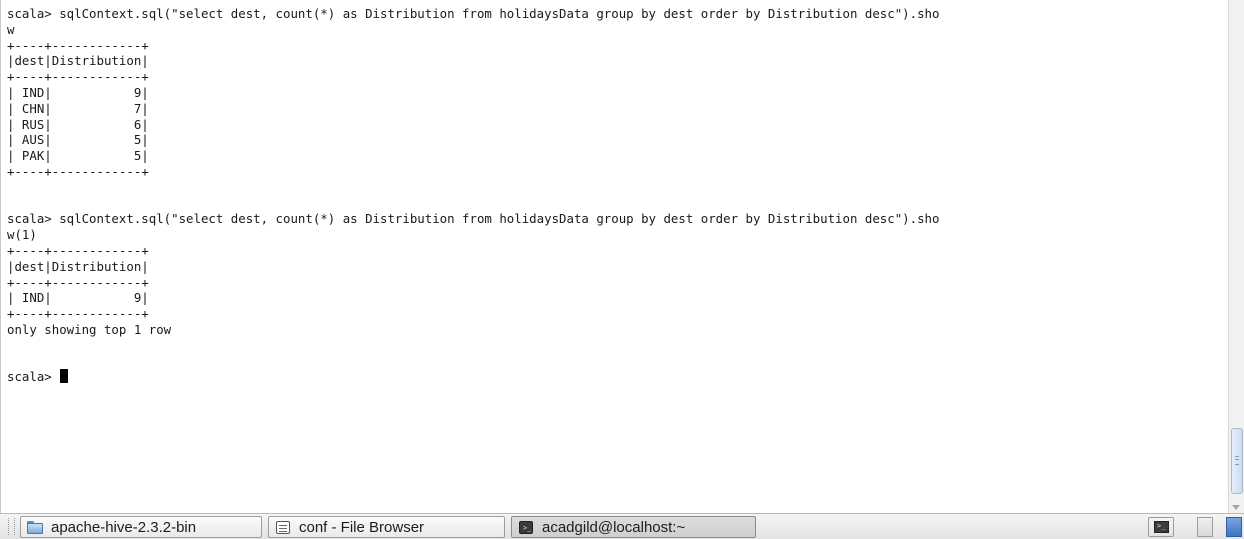  I want to click on folder-icon, so click(35, 527).